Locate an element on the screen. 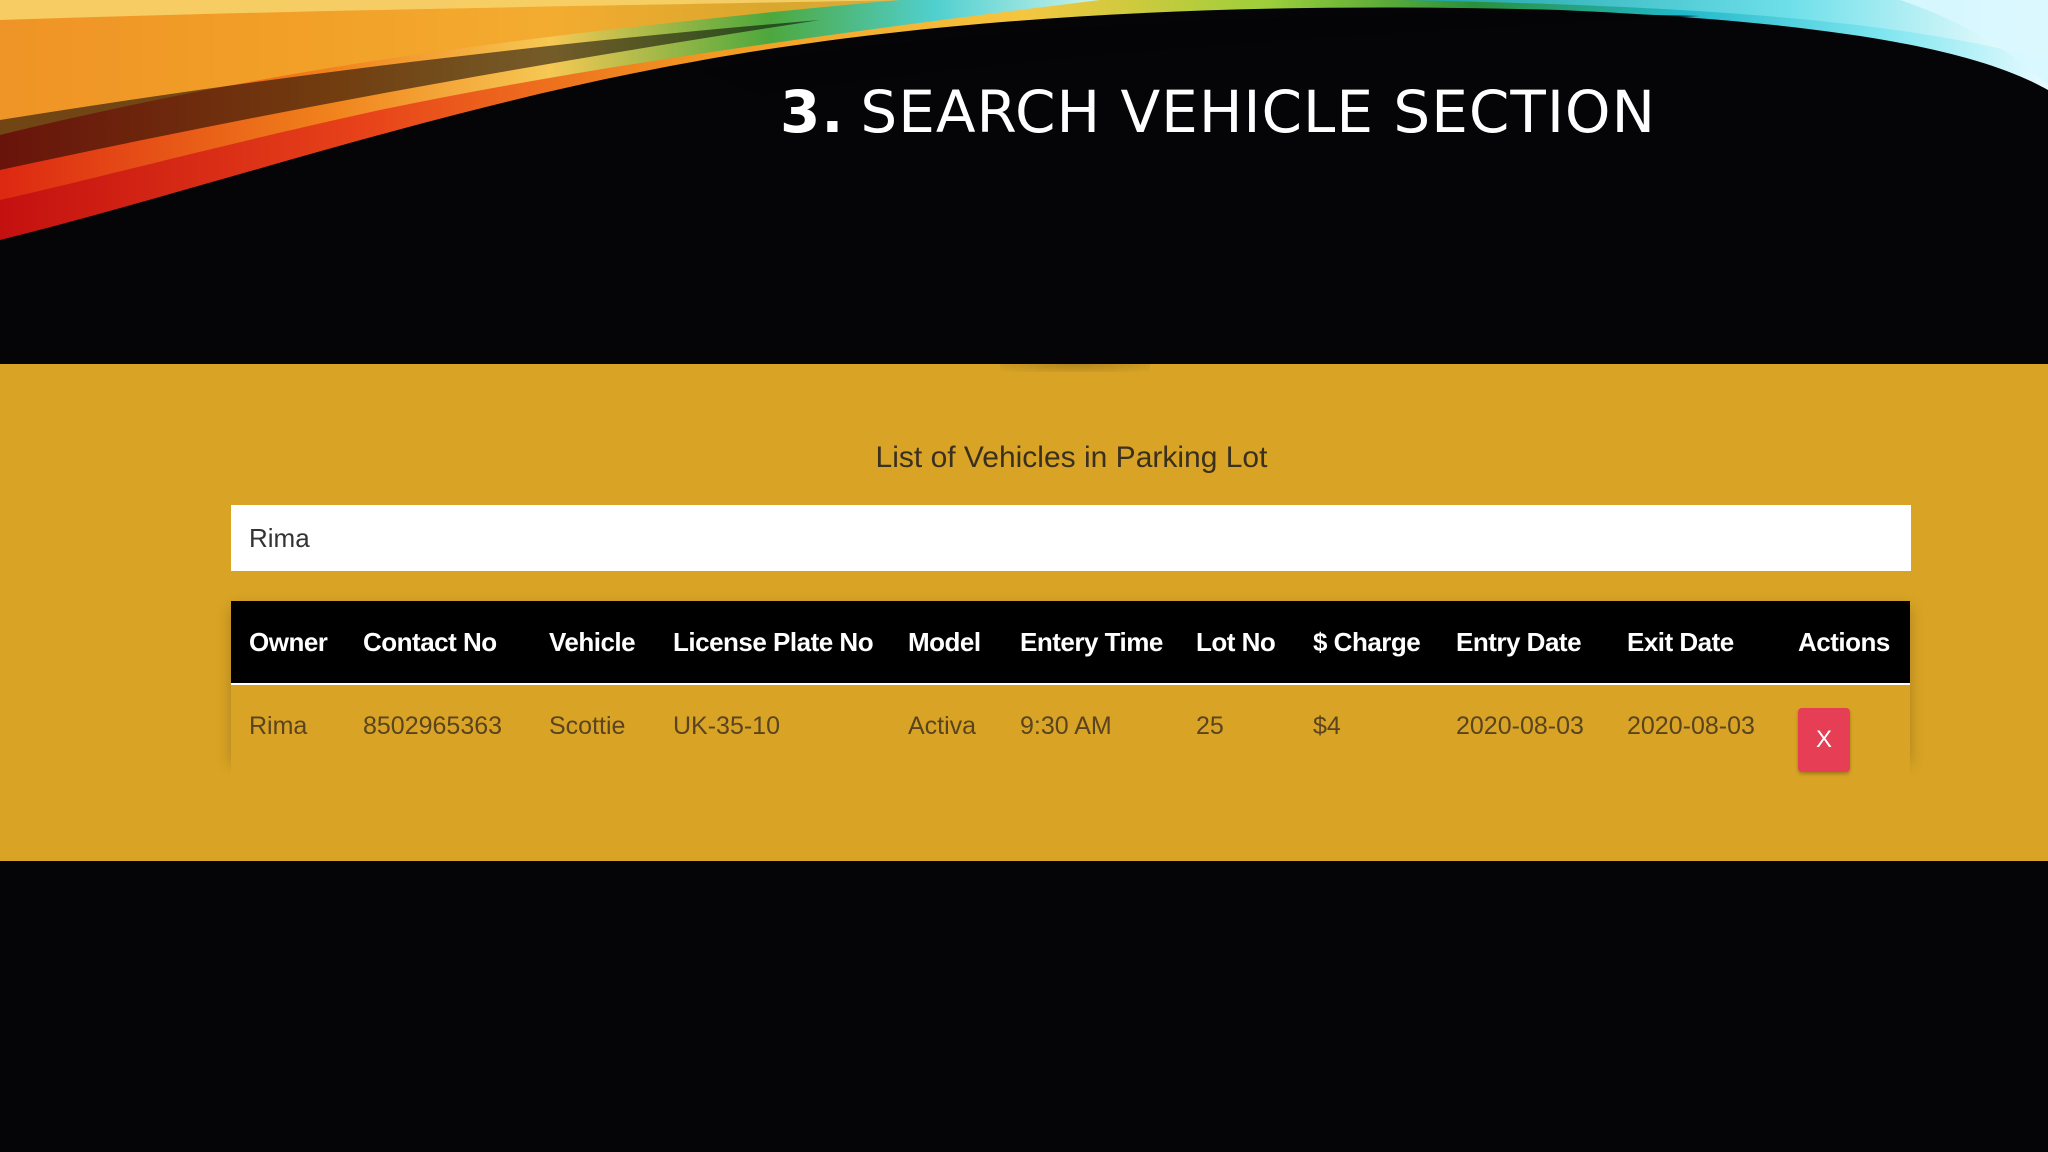  panel-shadow is located at coordinates (1075, 368).